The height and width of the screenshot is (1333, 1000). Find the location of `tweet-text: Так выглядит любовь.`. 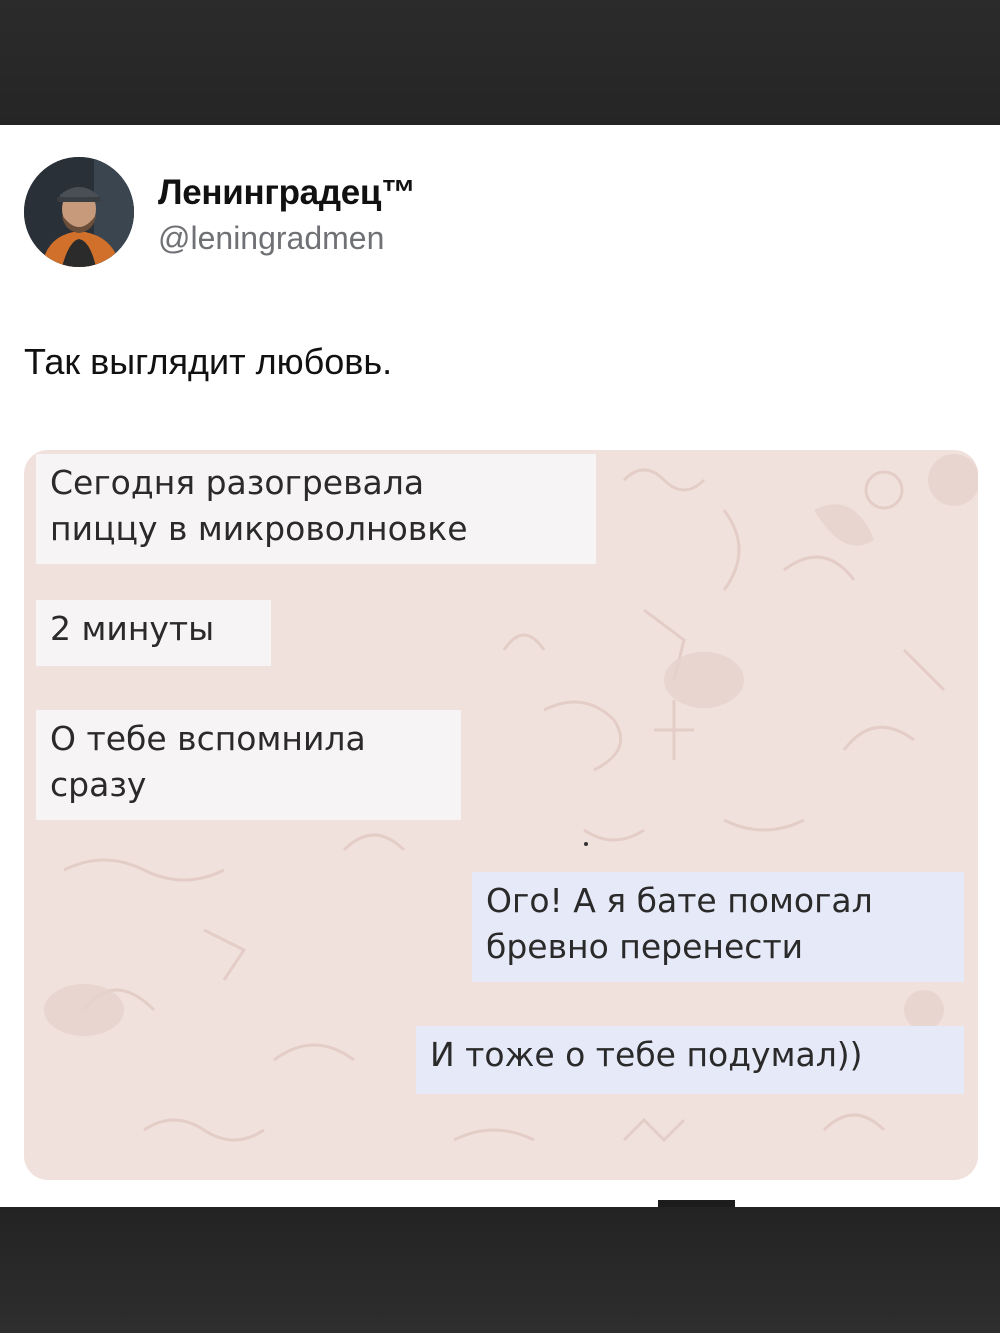

tweet-text: Так выглядит любовь. is located at coordinates (208, 361).